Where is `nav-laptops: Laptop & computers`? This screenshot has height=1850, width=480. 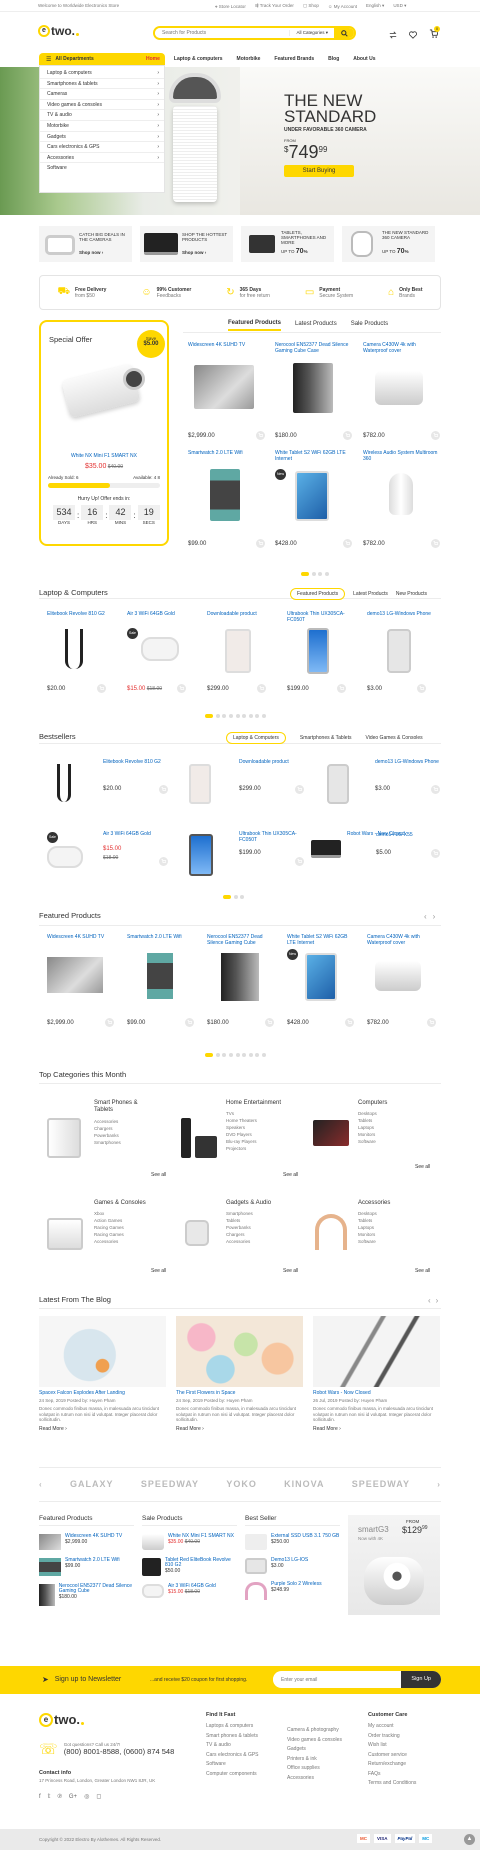 nav-laptops: Laptop & computers is located at coordinates (198, 59).